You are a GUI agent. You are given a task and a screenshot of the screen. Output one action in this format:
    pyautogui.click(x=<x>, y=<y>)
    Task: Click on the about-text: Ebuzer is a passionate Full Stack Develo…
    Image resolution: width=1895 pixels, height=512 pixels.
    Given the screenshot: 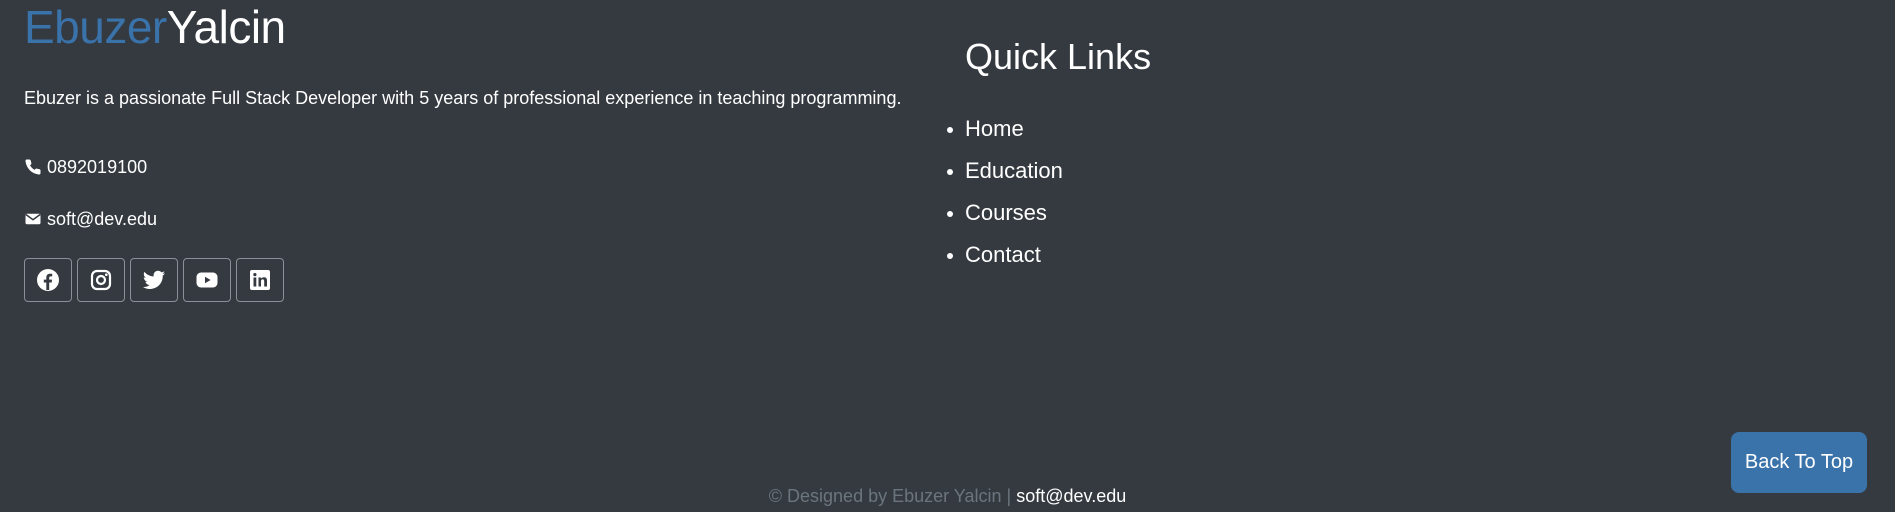 What is the action you would take?
    pyautogui.click(x=463, y=98)
    